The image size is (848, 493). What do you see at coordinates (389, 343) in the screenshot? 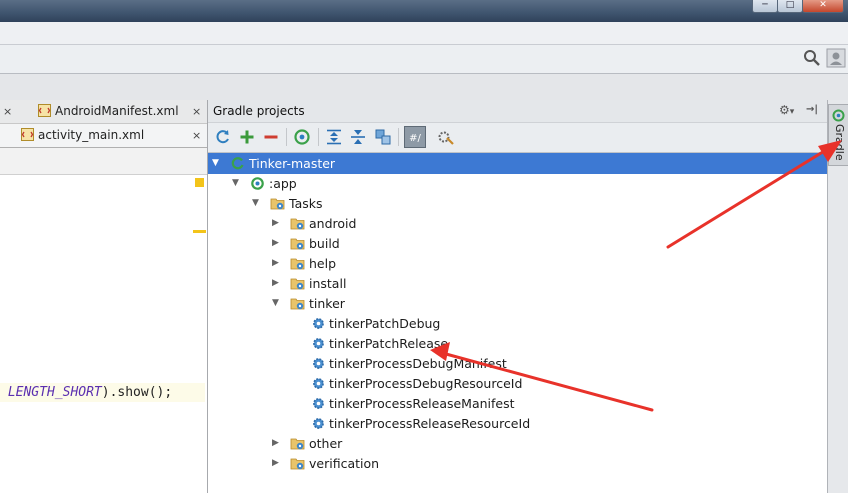
I see `tree-node-label: tinkerPatchRelease` at bounding box center [389, 343].